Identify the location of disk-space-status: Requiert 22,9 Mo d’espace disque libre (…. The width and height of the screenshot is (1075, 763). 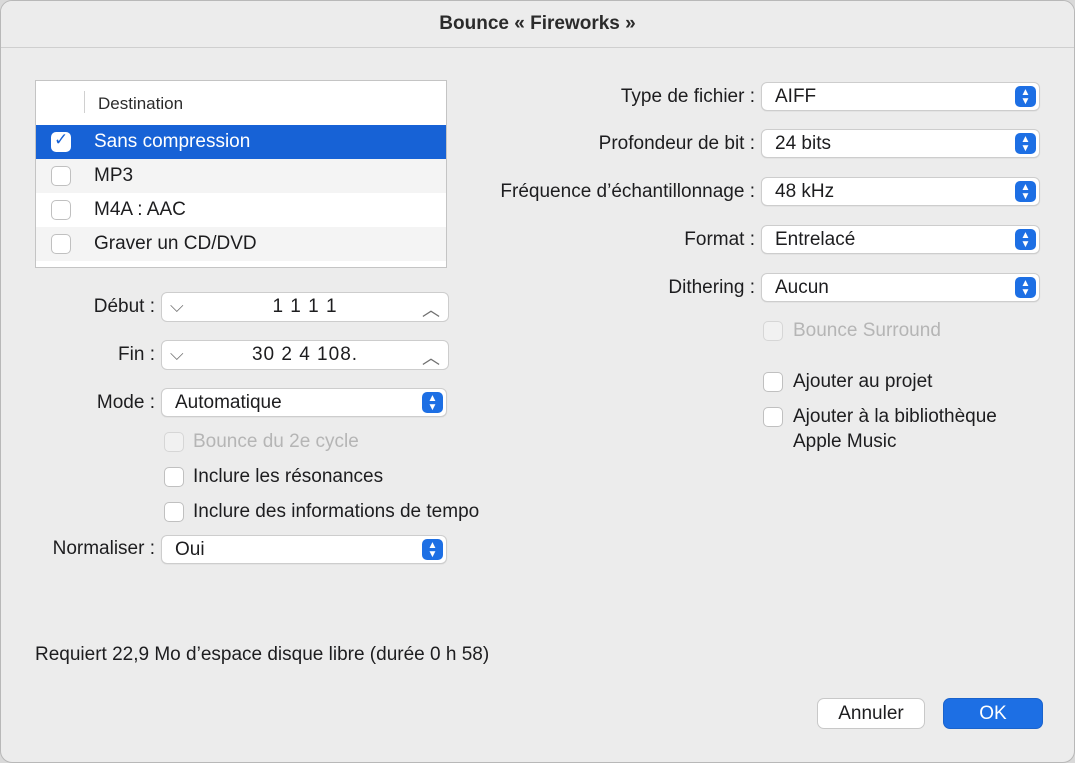
(262, 654).